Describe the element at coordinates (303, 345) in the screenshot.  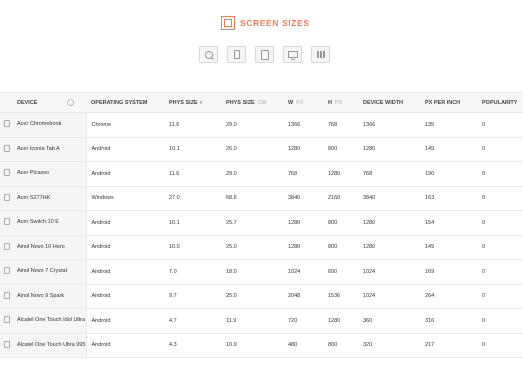
I see `table-cell: 480` at that location.